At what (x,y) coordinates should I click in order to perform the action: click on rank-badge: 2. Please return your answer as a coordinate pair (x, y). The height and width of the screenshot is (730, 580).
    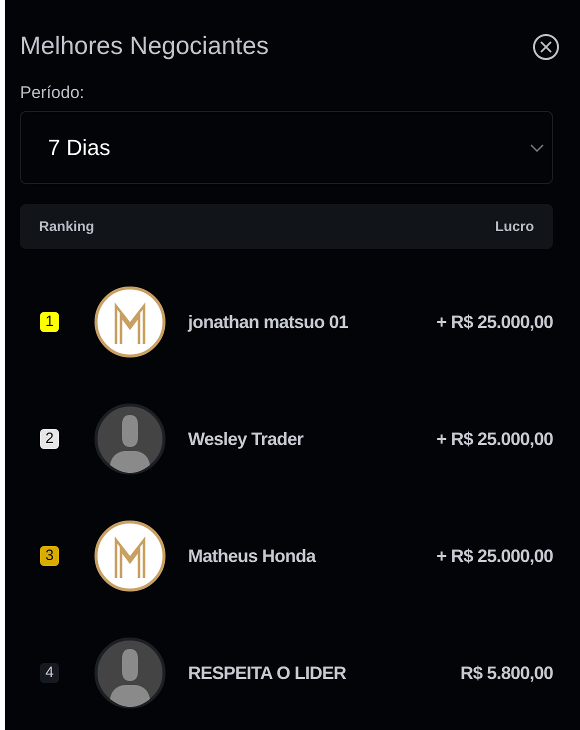
    Looking at the image, I should click on (49, 439).